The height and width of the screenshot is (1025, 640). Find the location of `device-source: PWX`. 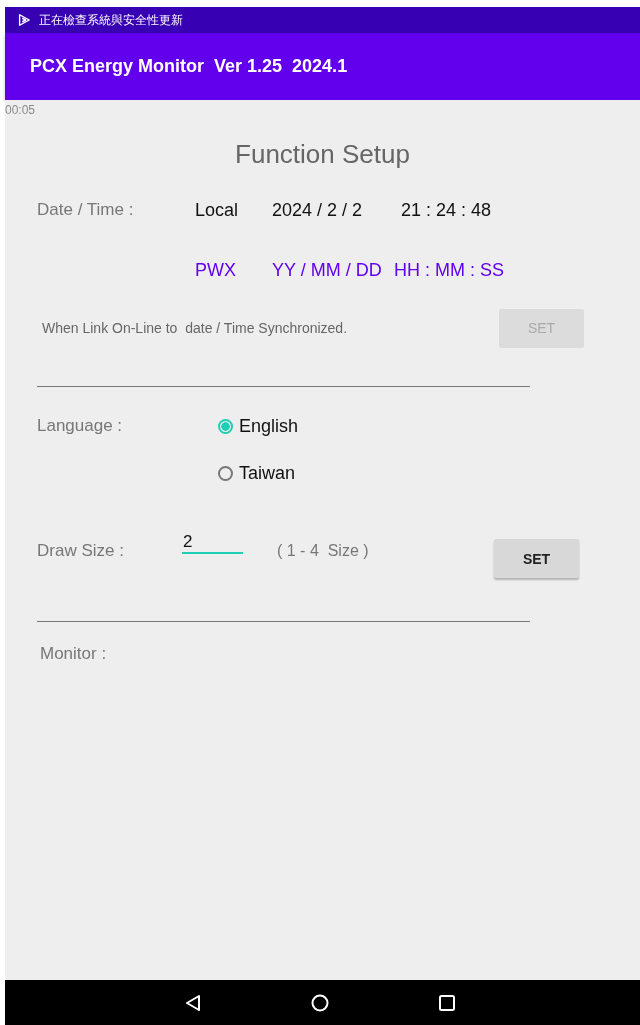

device-source: PWX is located at coordinates (216, 270).